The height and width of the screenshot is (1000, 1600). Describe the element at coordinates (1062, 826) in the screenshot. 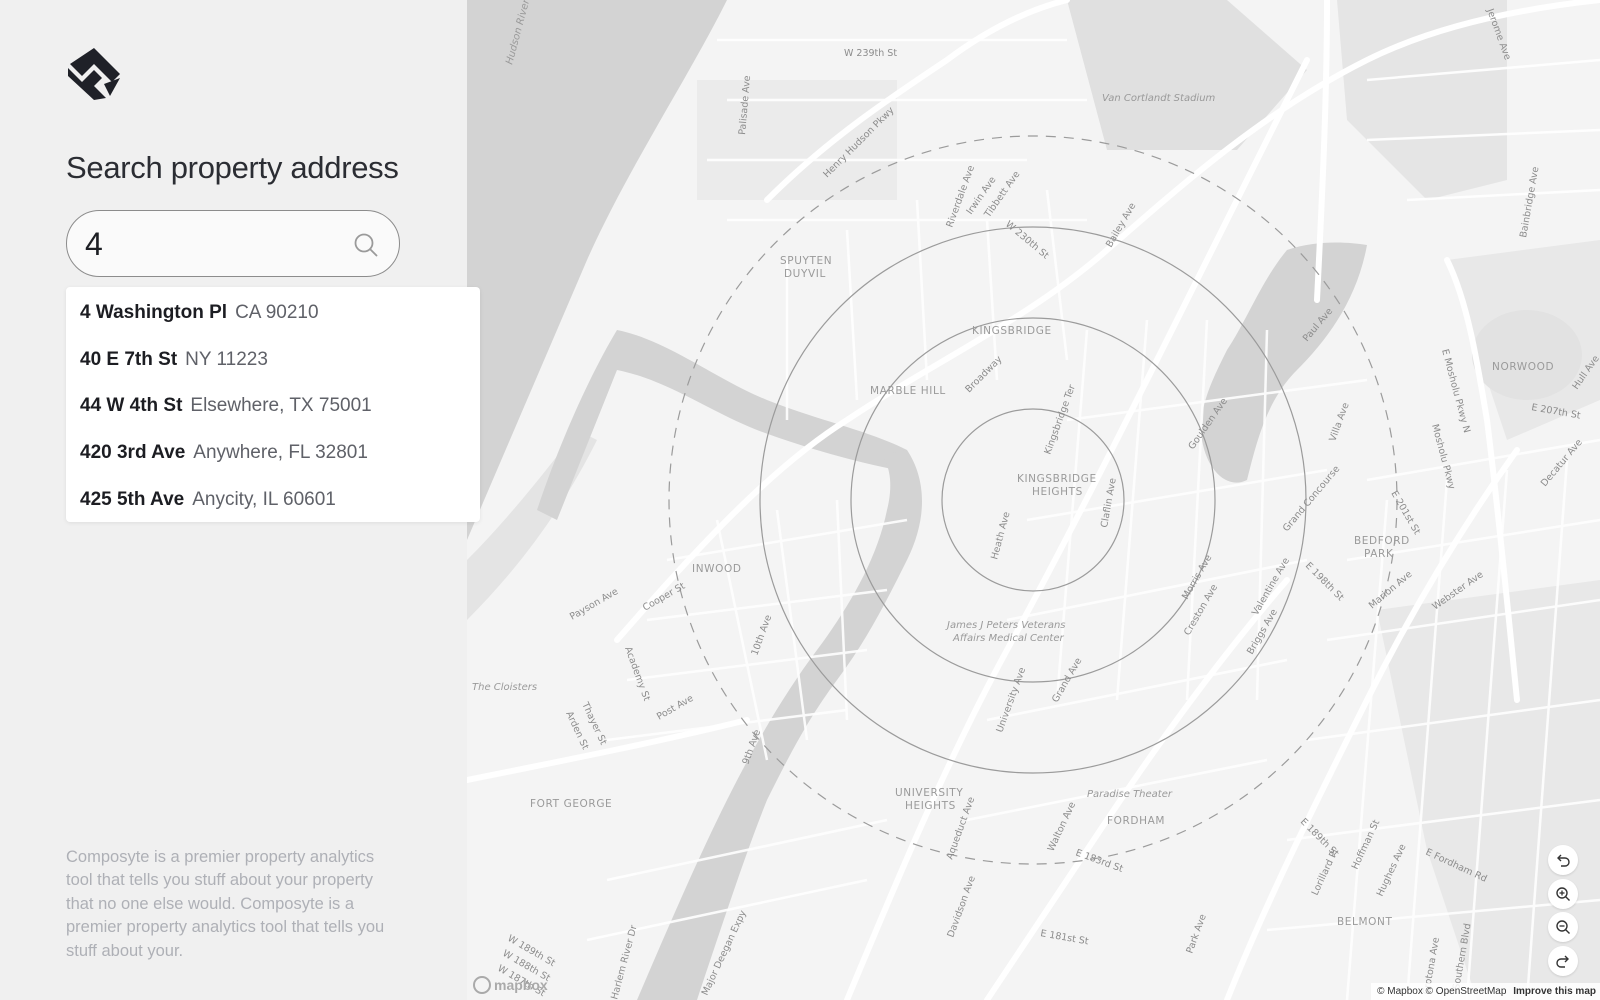

I see `svg-text: Walton Ave` at that location.